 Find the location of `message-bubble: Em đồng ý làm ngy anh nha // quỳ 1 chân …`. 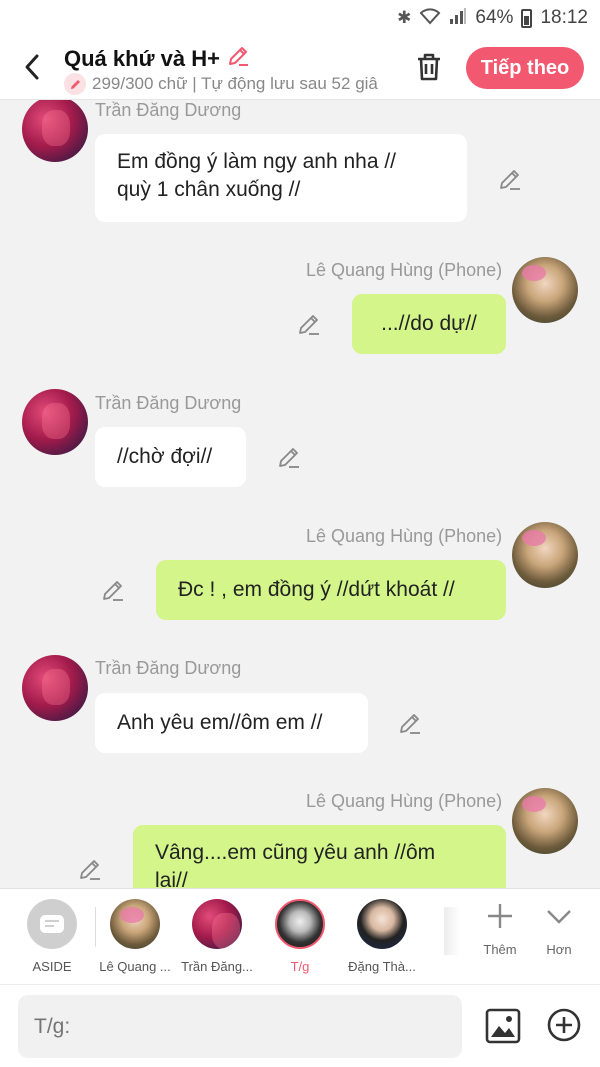

message-bubble: Em đồng ý làm ngy anh nha // quỳ 1 chân … is located at coordinates (281, 178).